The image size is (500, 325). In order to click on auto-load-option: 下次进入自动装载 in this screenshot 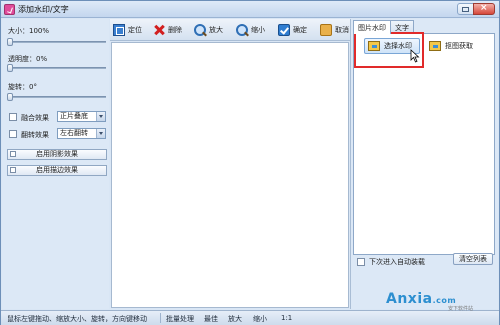, I will do `click(391, 262)`.